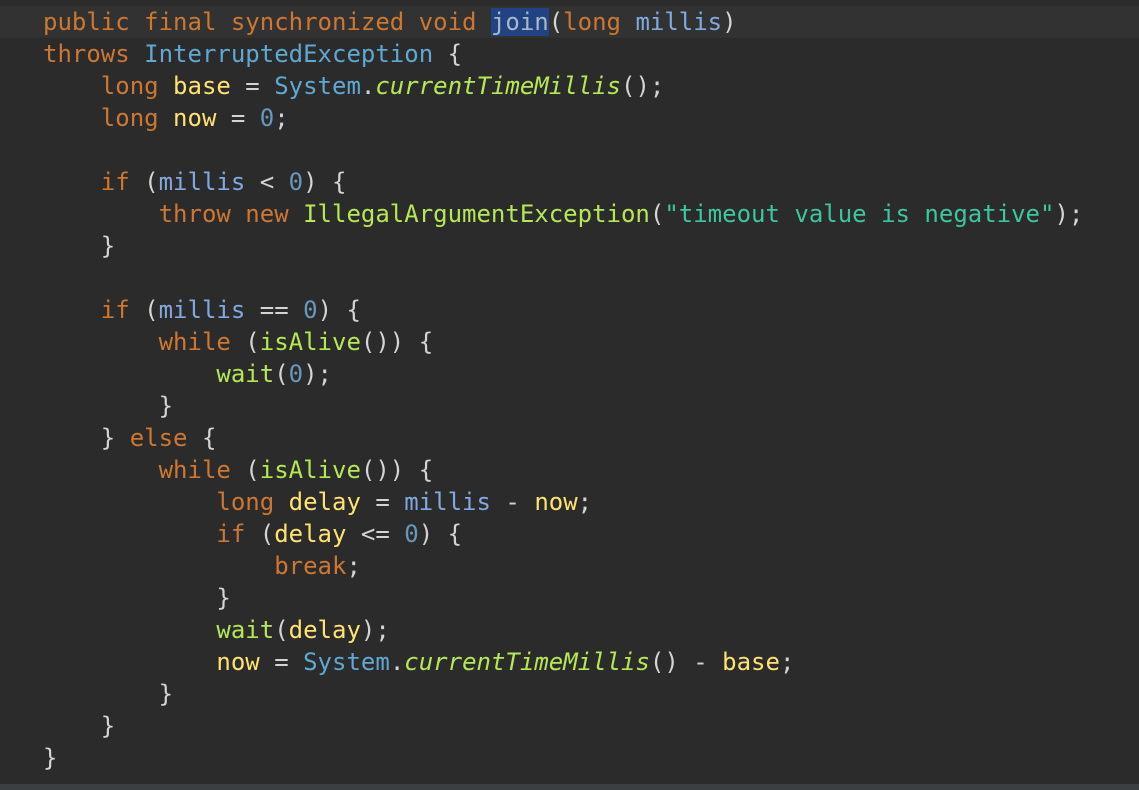 Image resolution: width=1139 pixels, height=790 pixels. I want to click on code-line: long now = 0;, so click(569, 118).